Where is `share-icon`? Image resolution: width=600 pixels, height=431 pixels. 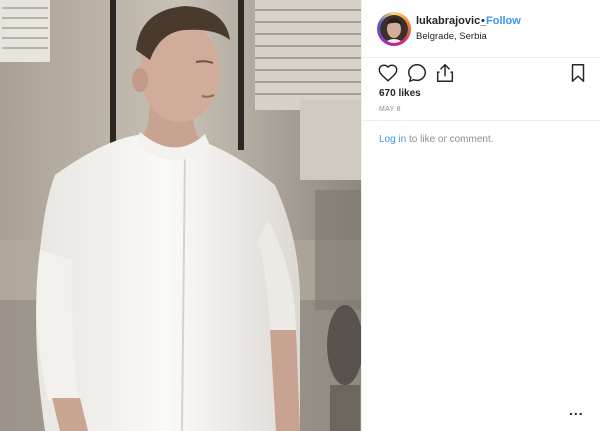
share-icon is located at coordinates (445, 73).